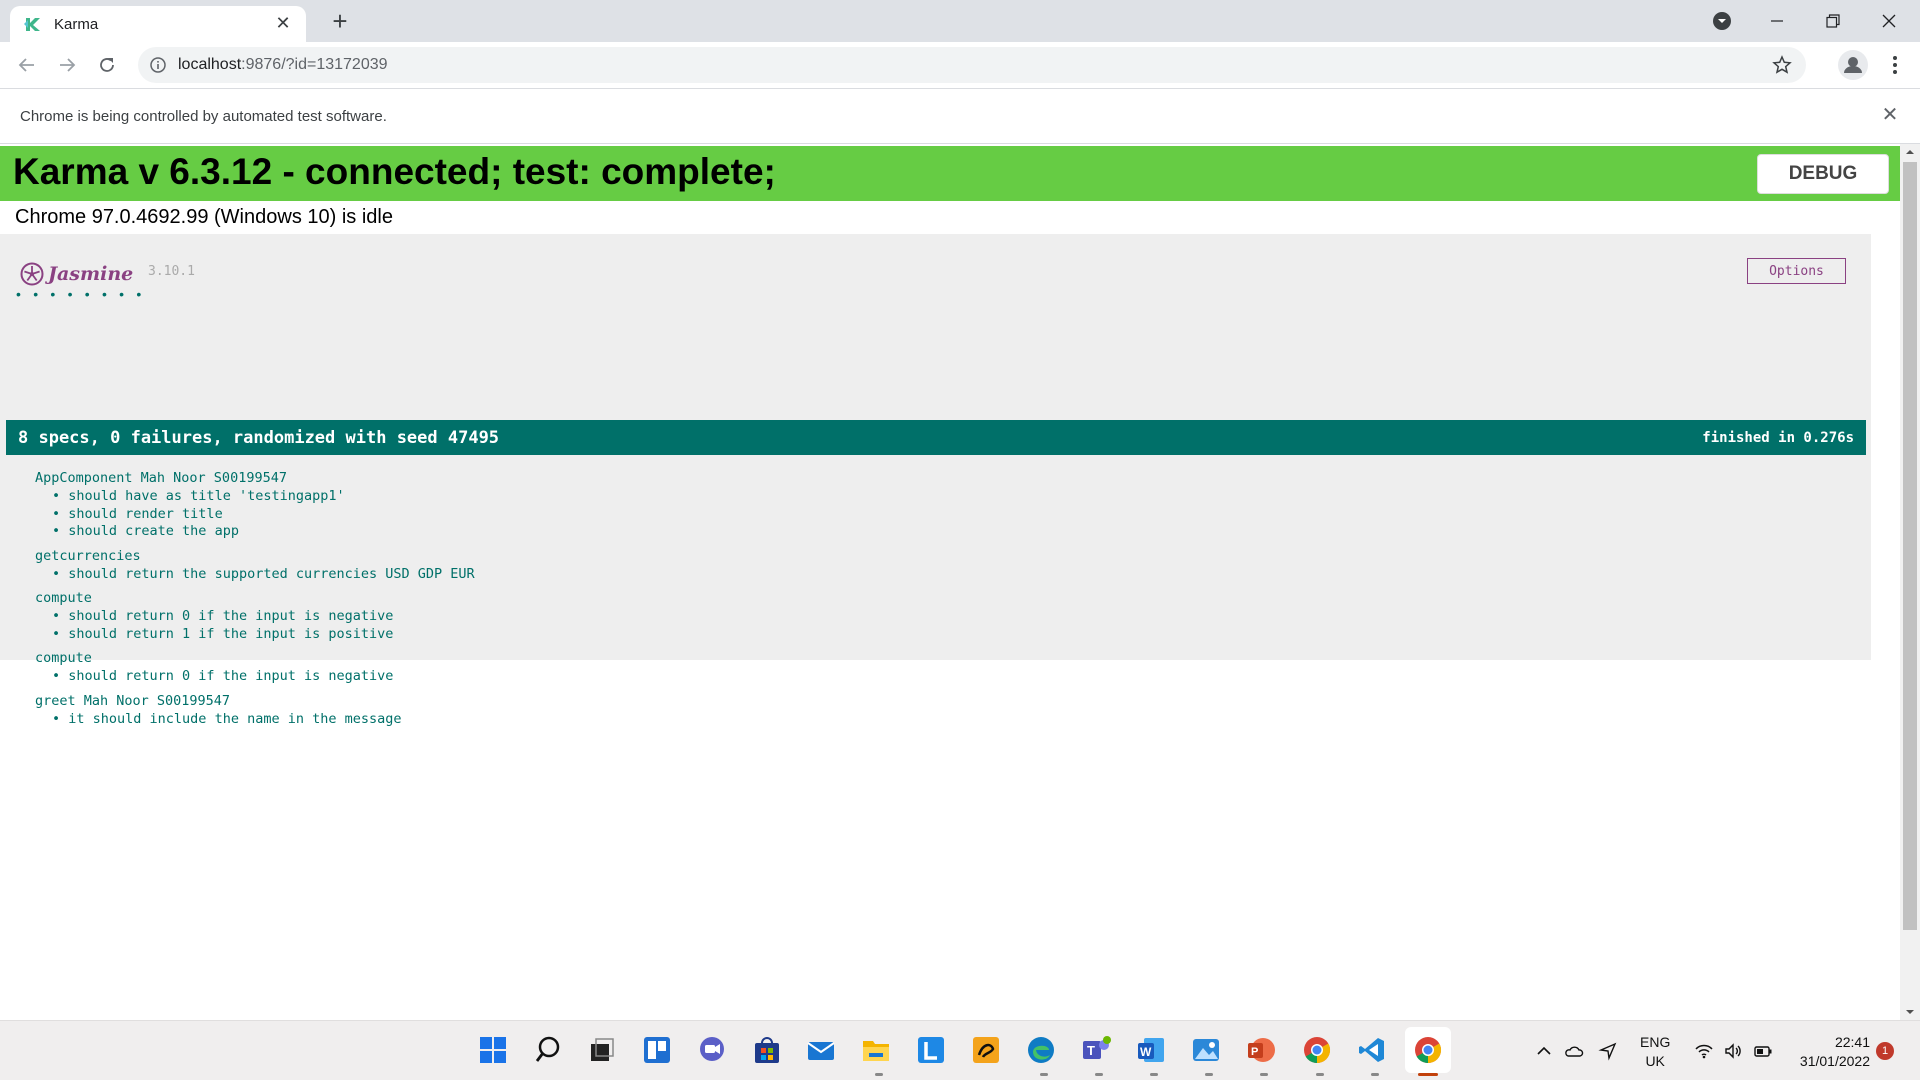 The image size is (1920, 1080). I want to click on word-icon: W, so click(1151, 1050).